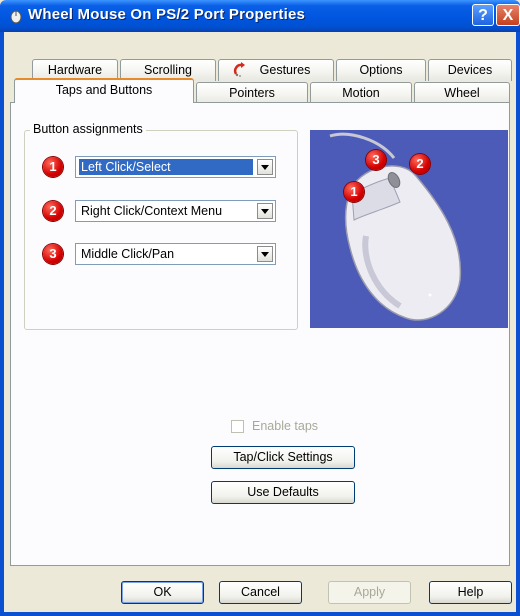  I want to click on mouse-button-1-badge: 1, so click(354, 192).